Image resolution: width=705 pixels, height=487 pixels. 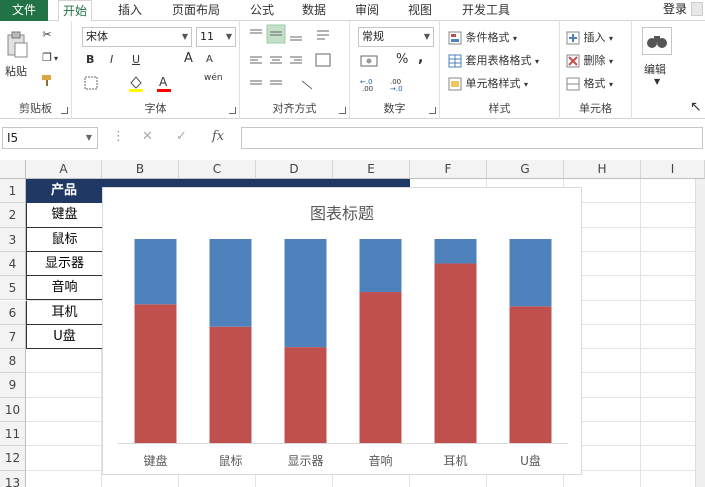 I want to click on tab-page-layout: 页面布局, so click(x=196, y=10).